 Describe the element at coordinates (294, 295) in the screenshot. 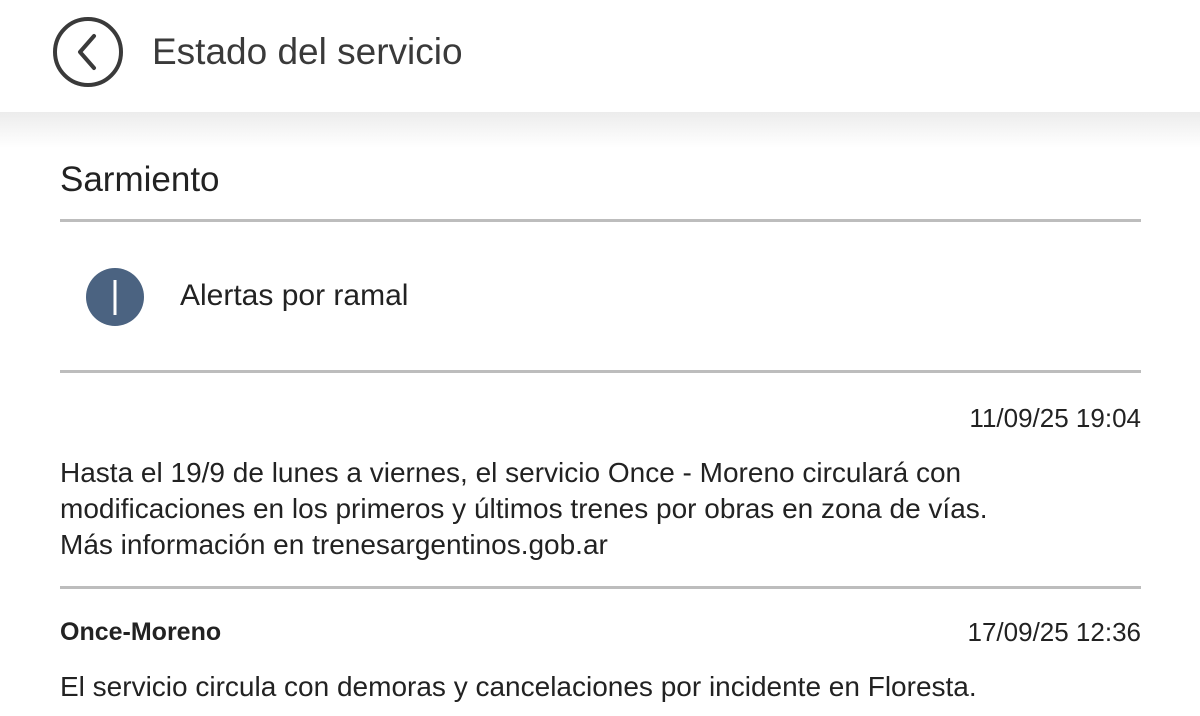

I see `alerts-by-branch-label: Alertas por ramal` at that location.